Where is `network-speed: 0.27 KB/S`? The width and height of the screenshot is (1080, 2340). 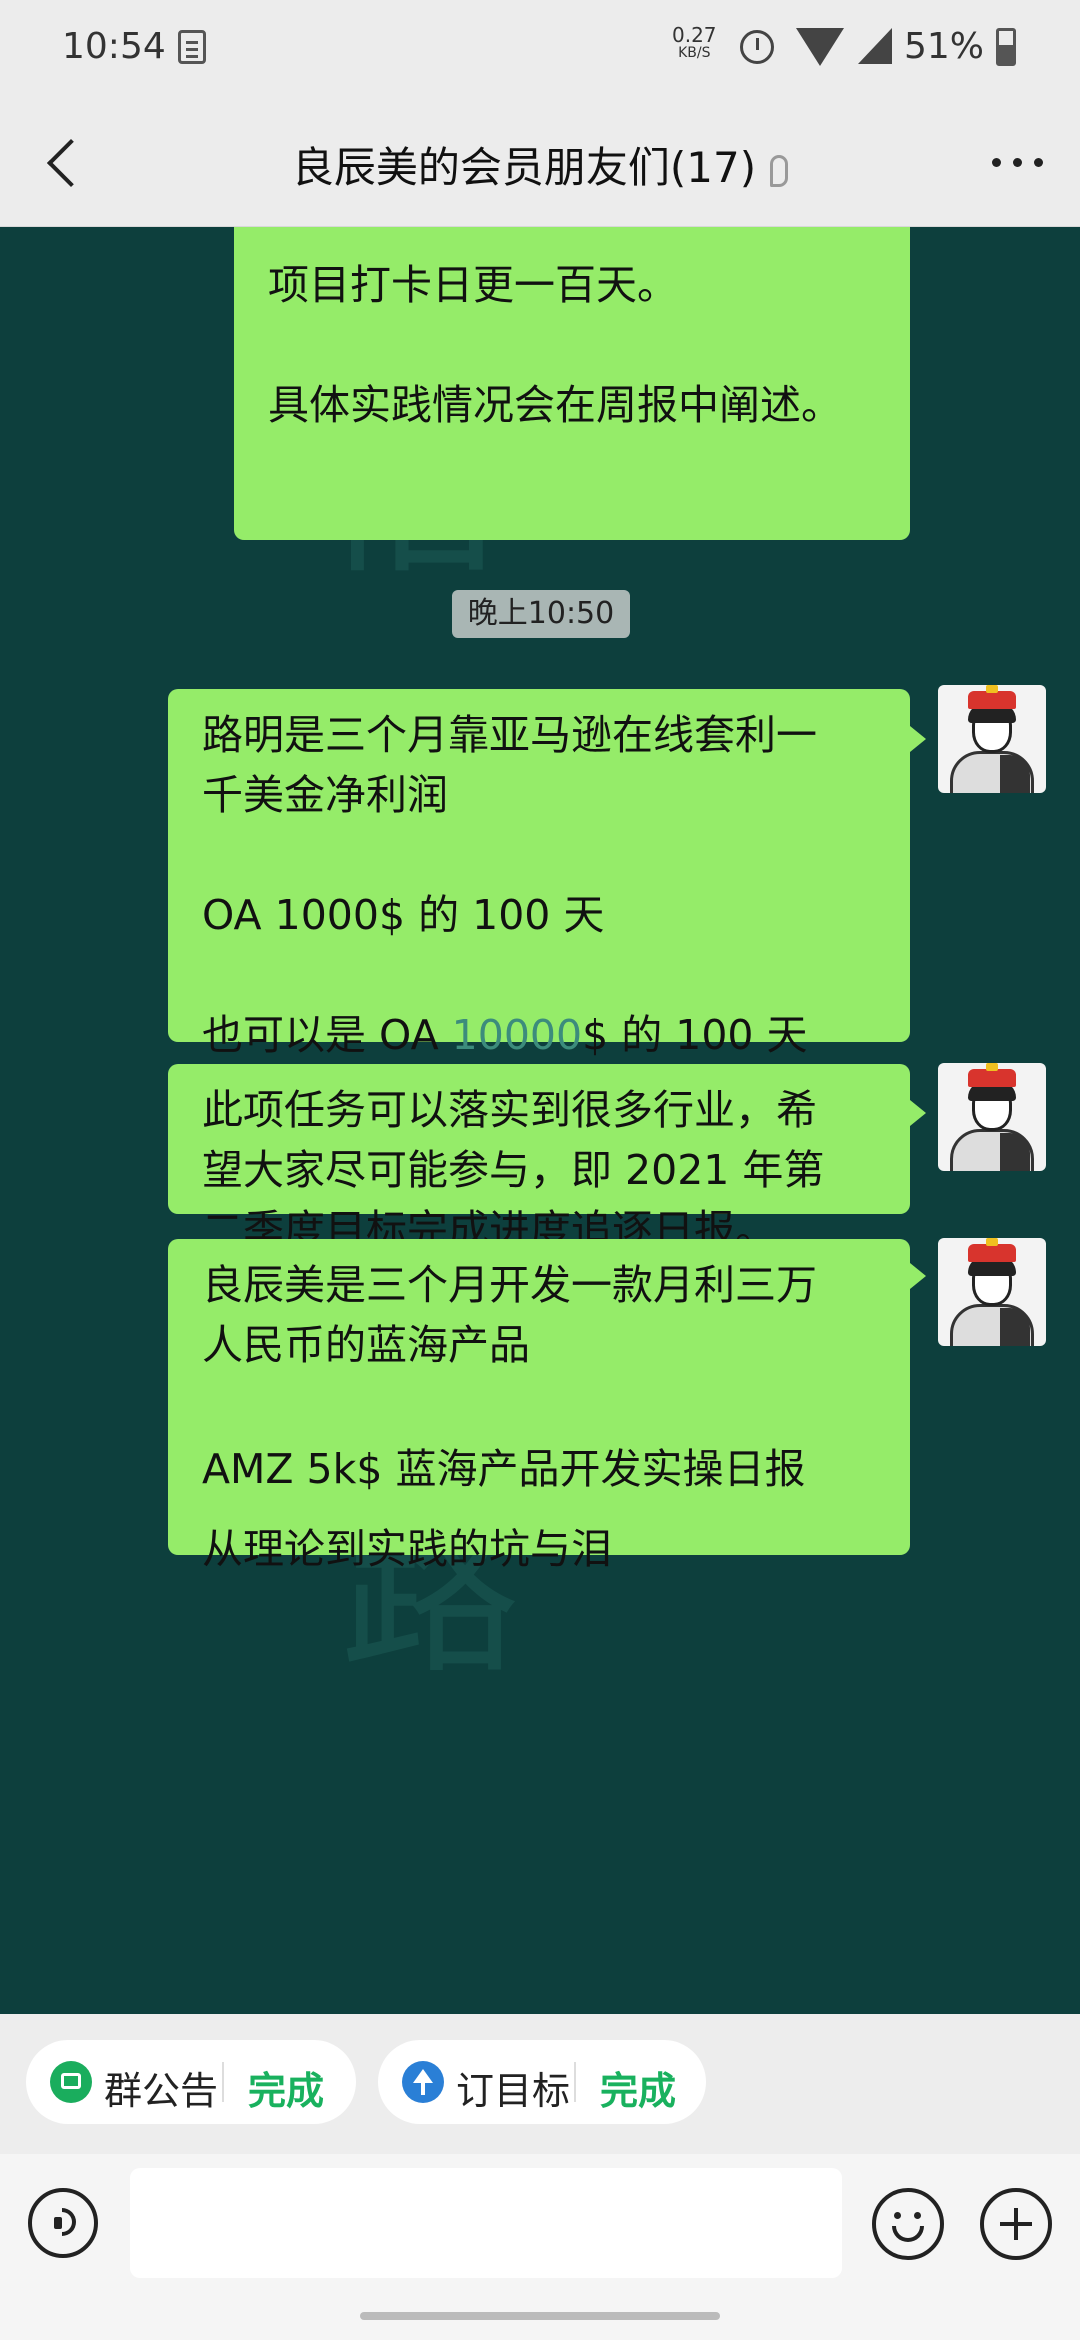 network-speed: 0.27 KB/S is located at coordinates (694, 42).